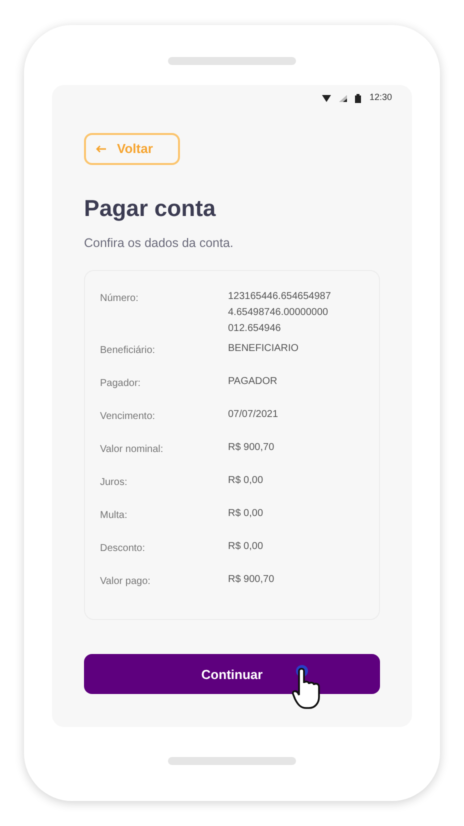  Describe the element at coordinates (254, 415) in the screenshot. I see `detail-value: 07/07/2021` at that location.